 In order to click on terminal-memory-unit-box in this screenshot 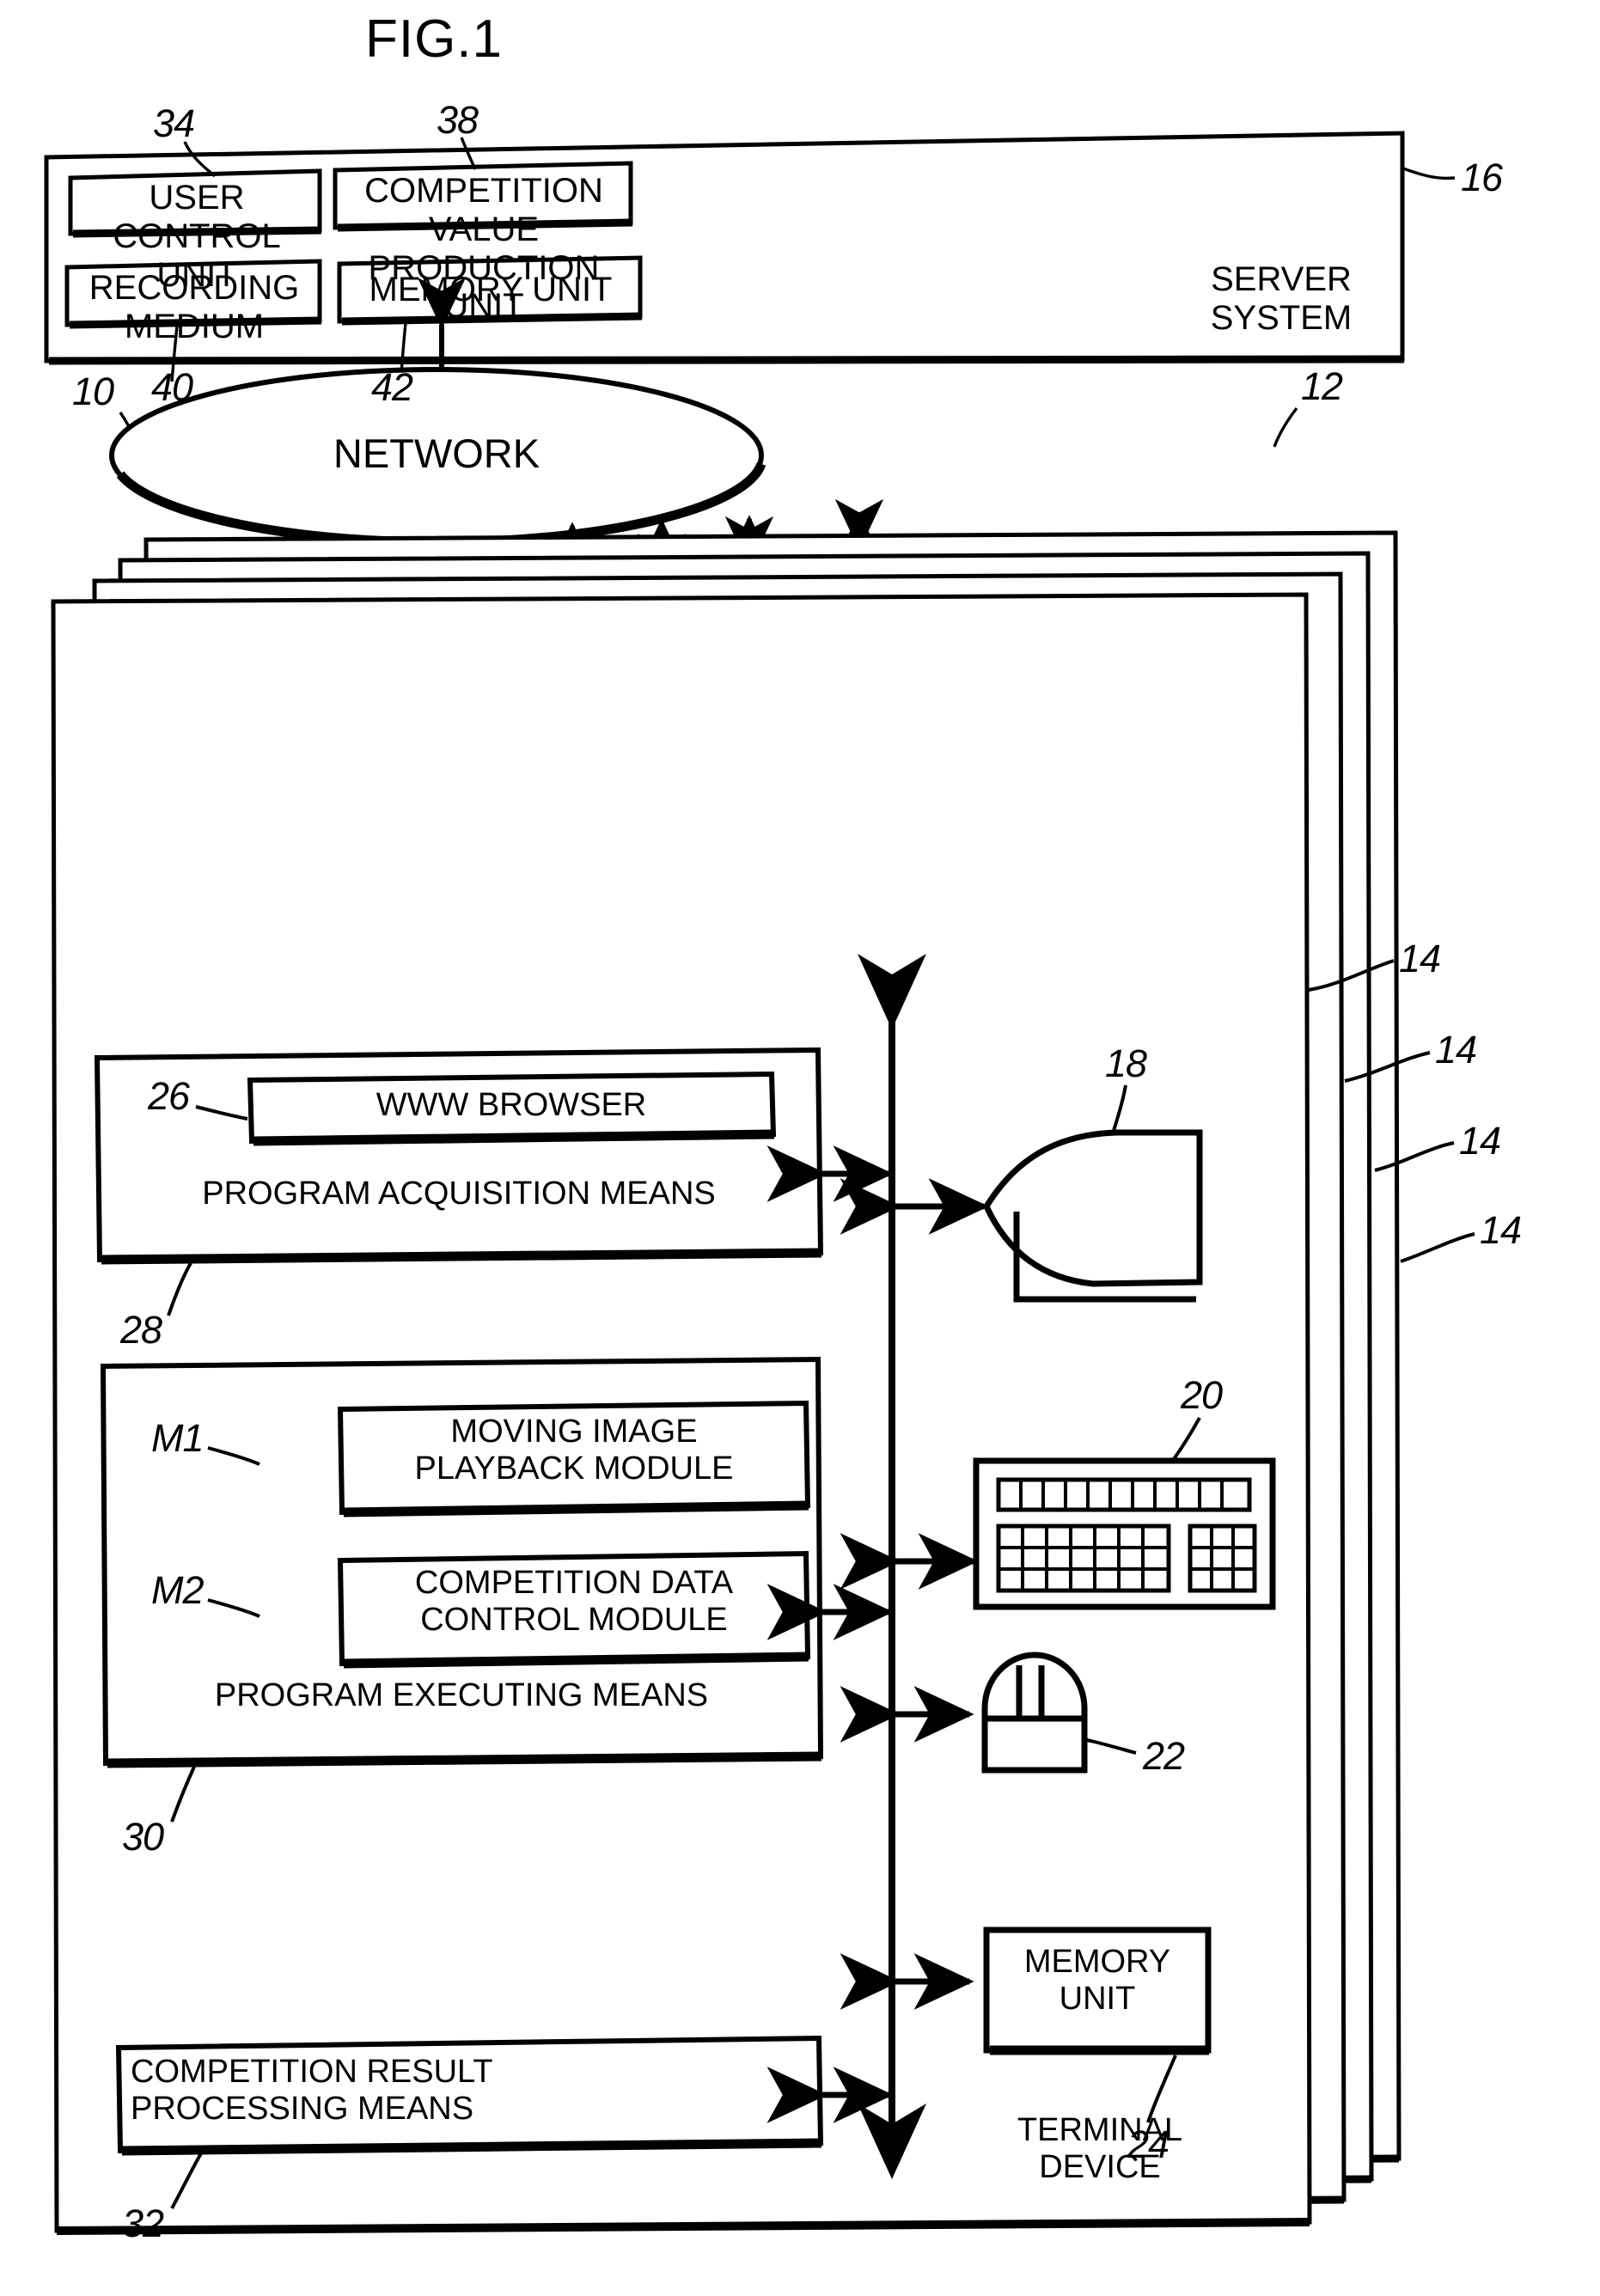, I will do `click(1097, 1991)`.